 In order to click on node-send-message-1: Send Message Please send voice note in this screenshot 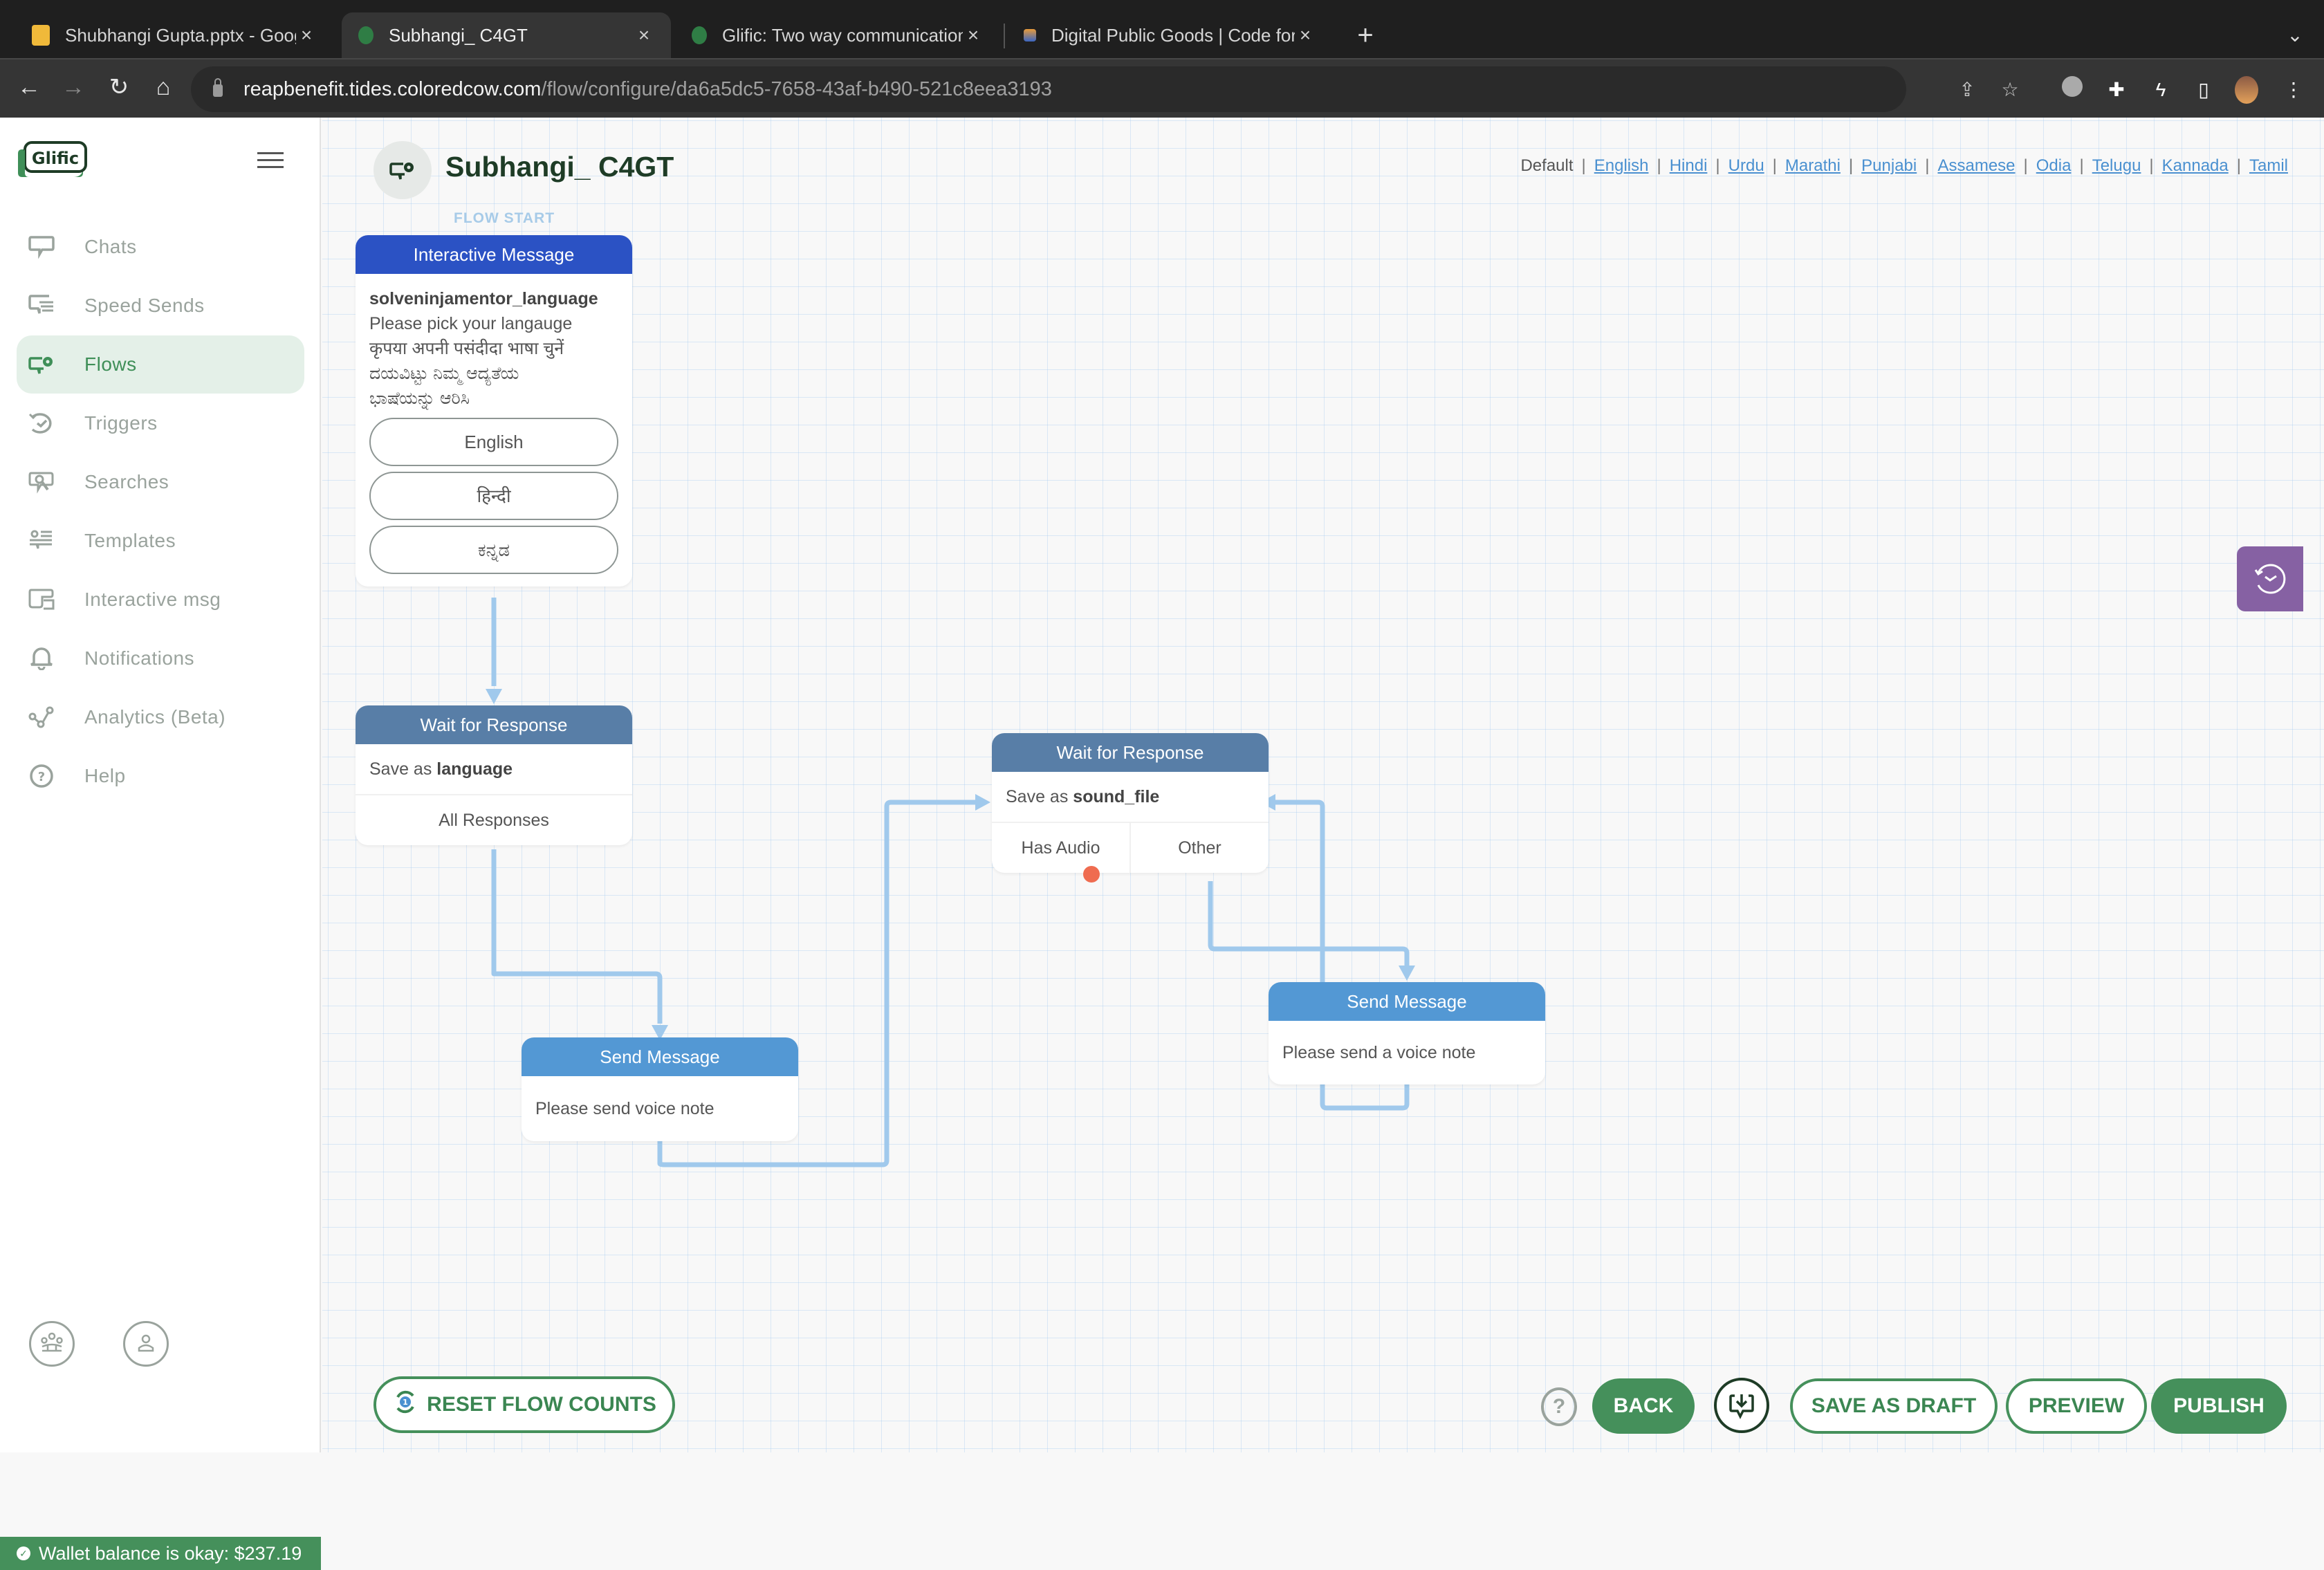, I will do `click(660, 1089)`.